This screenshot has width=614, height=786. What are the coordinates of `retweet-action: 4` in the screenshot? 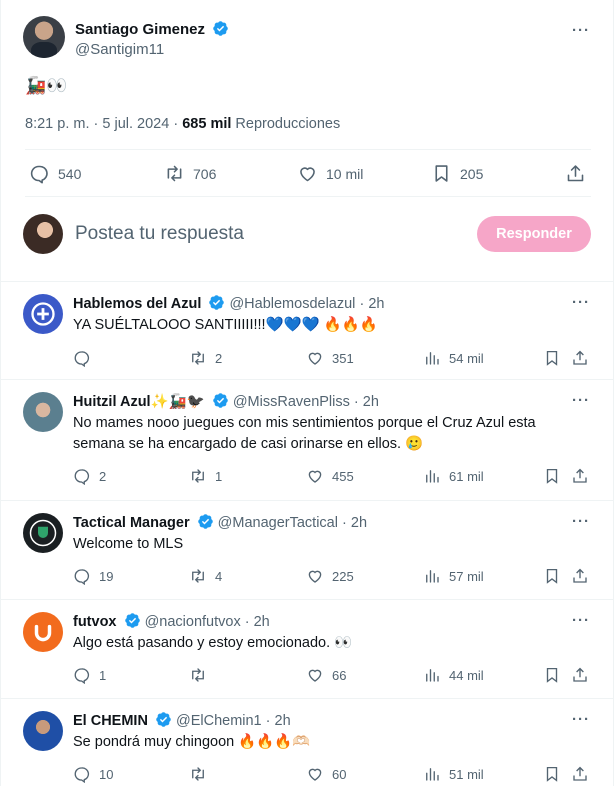 It's located at (205, 576).